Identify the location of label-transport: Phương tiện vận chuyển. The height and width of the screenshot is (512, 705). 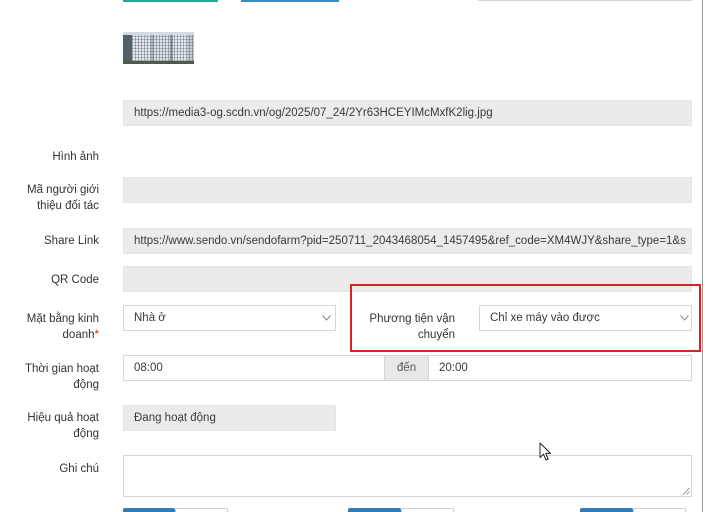
(412, 327).